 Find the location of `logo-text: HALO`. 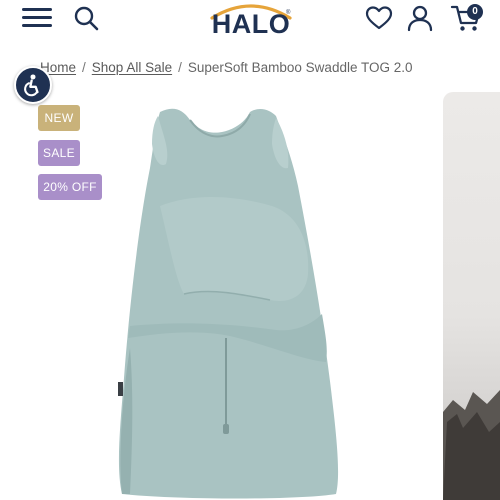

logo-text: HALO is located at coordinates (251, 24).